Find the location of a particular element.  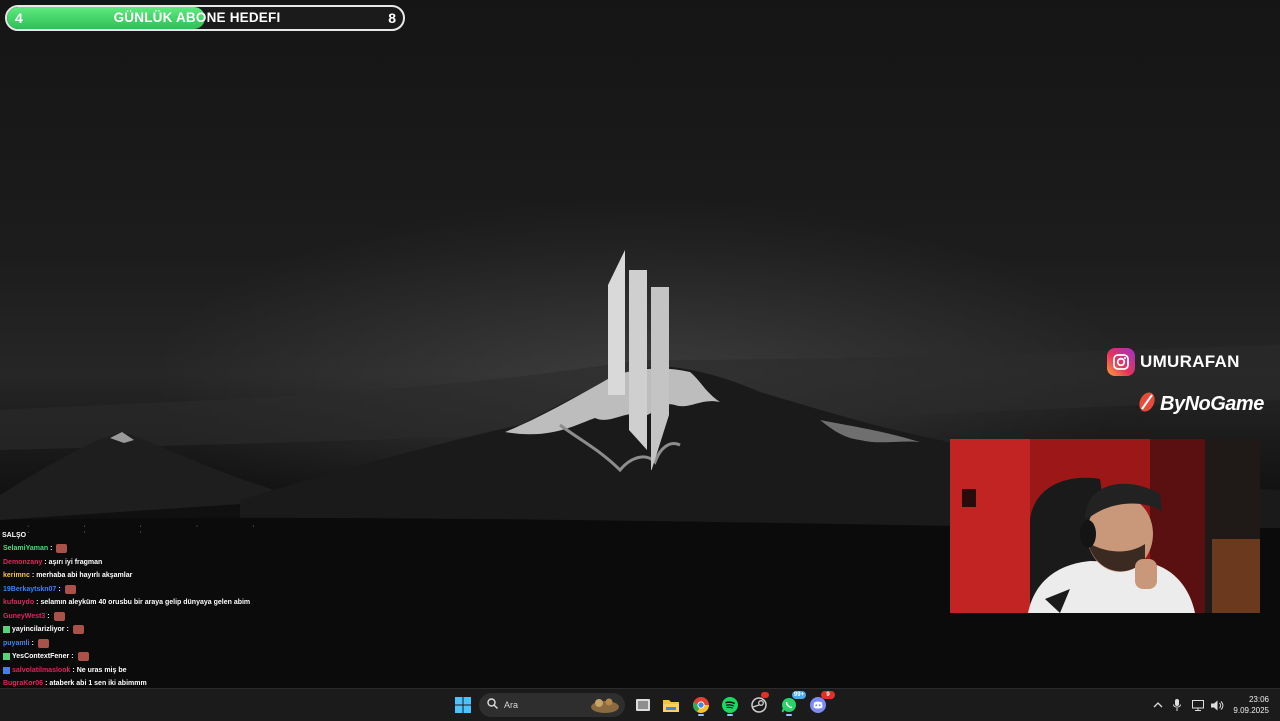

system-tray is located at coordinates (1188, 705).